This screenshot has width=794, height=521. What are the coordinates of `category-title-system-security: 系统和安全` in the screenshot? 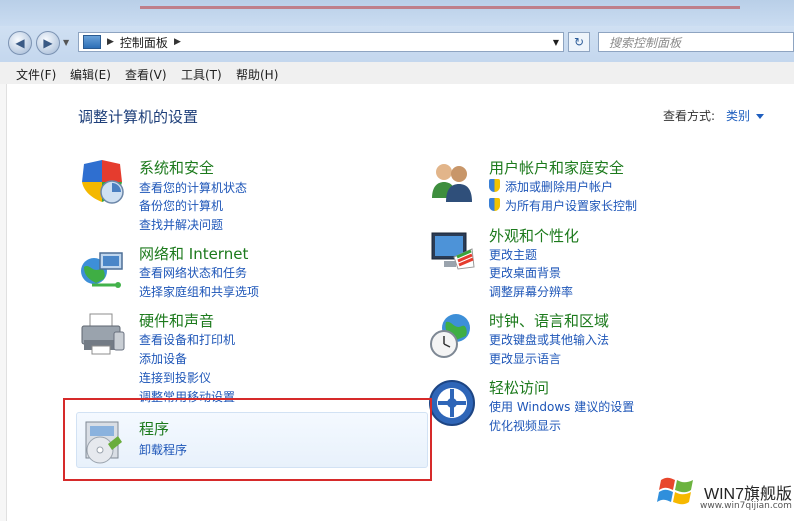 It's located at (176, 167).